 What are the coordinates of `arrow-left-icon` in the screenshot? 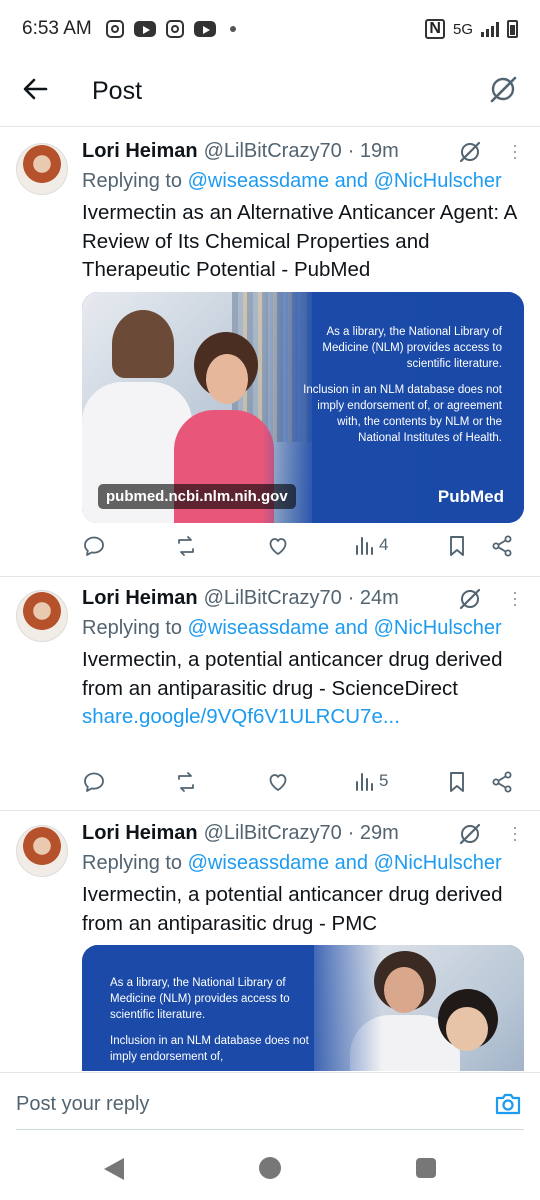 It's located at (35, 91).